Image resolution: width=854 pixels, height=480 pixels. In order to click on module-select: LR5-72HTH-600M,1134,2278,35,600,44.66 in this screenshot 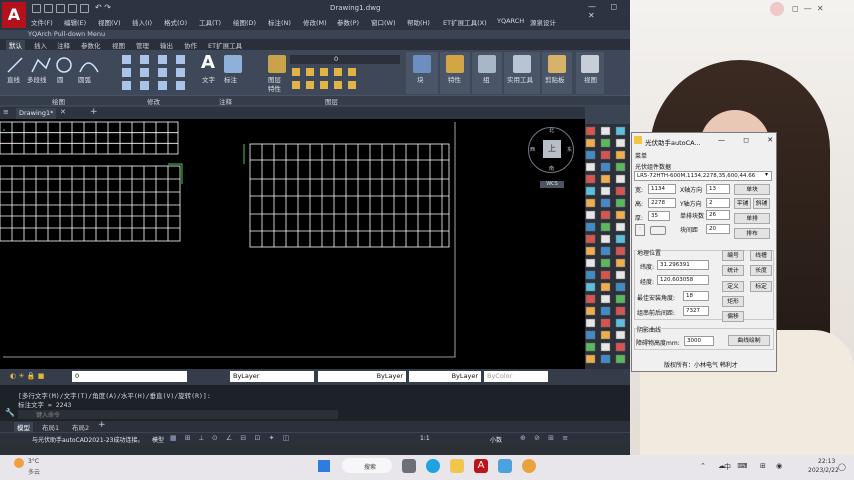, I will do `click(703, 176)`.